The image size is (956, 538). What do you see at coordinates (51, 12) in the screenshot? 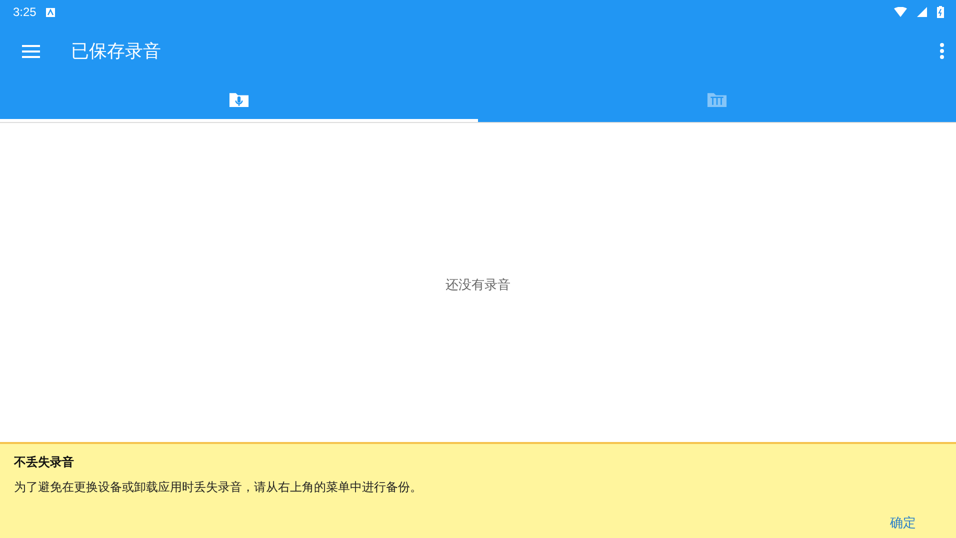
I see `notification-icon` at bounding box center [51, 12].